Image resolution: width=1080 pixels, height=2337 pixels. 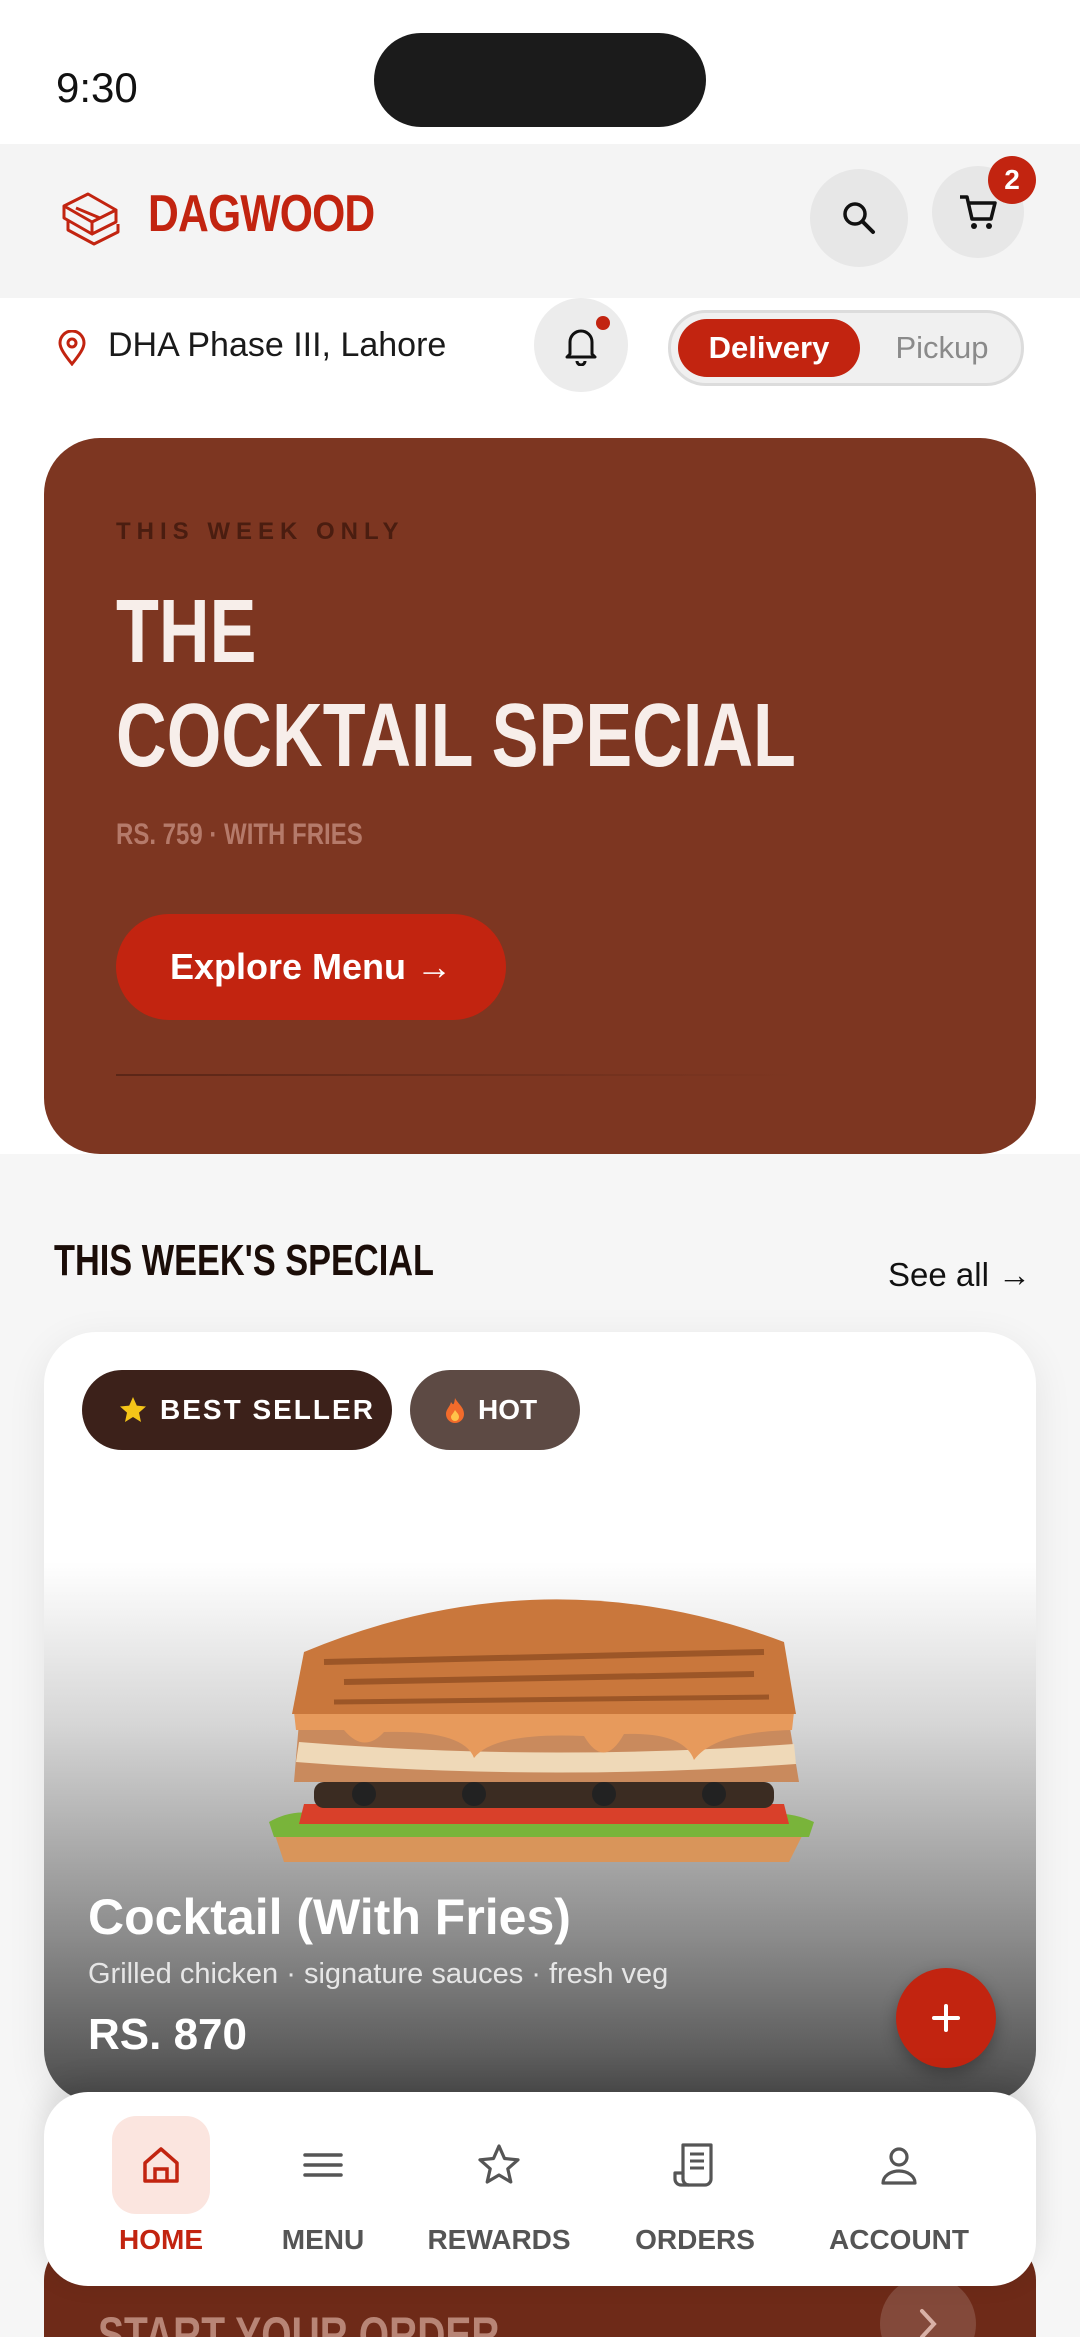 What do you see at coordinates (456, 1075) in the screenshot?
I see `promo-divider` at bounding box center [456, 1075].